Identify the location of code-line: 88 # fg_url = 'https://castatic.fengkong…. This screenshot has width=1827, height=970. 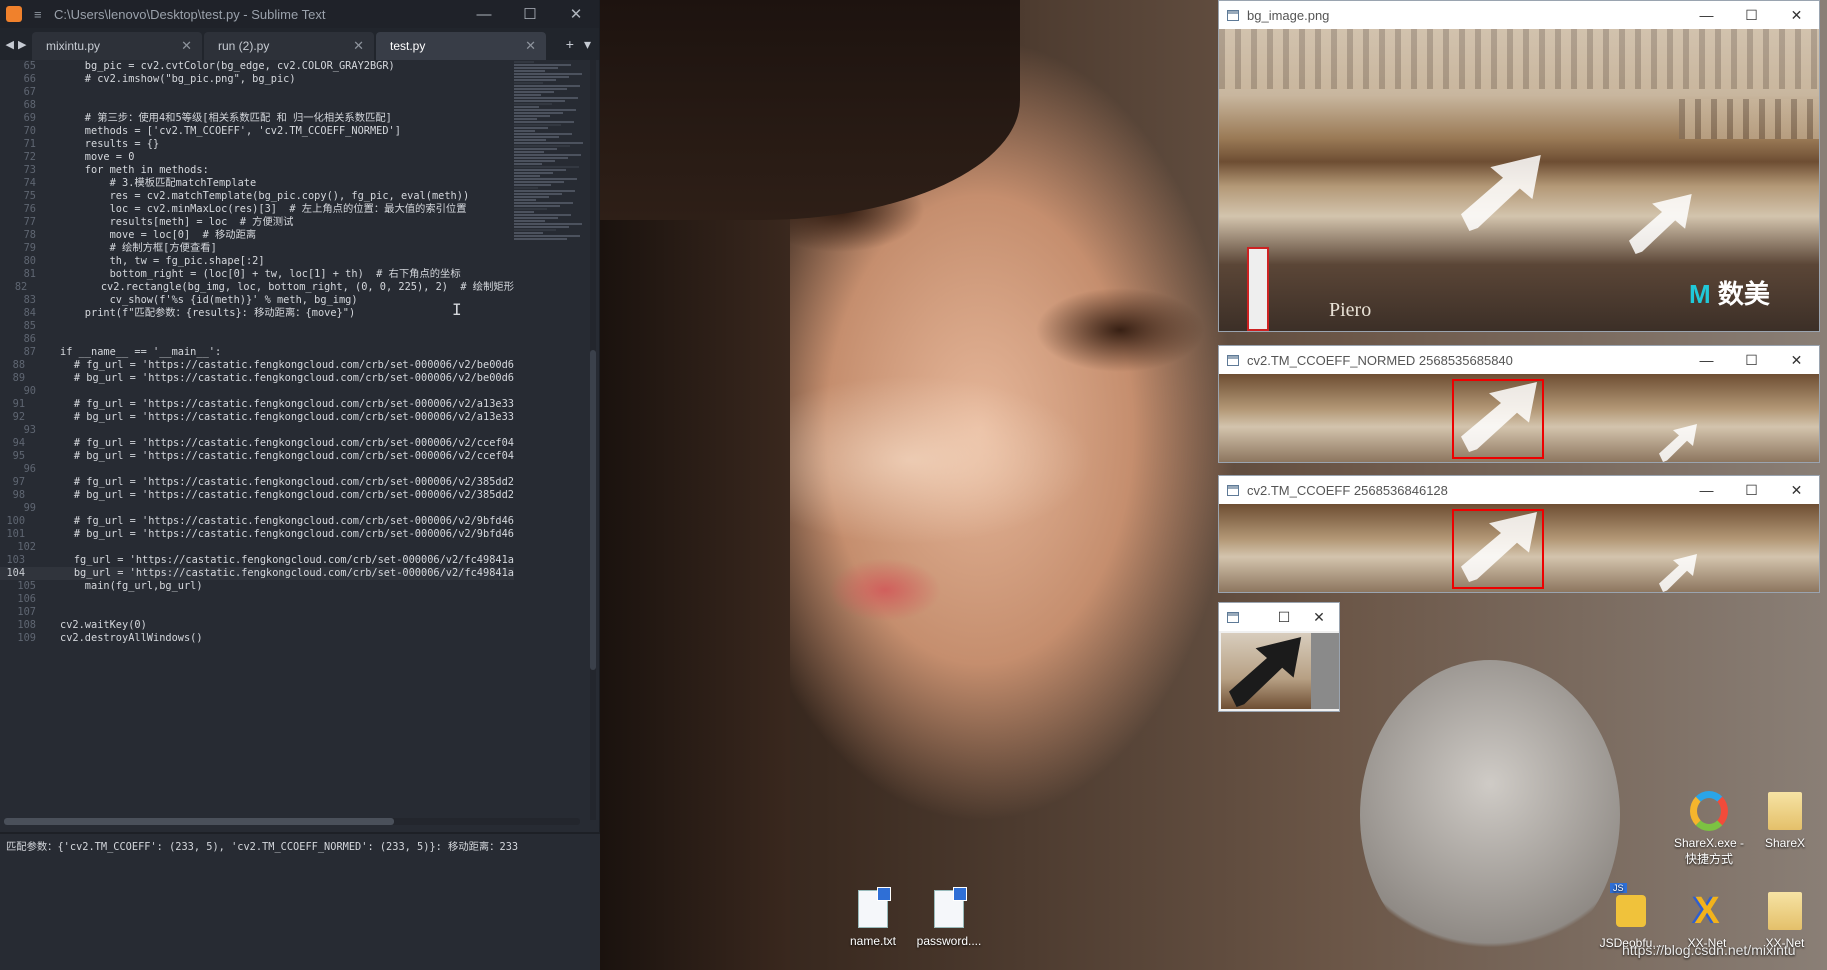
(257, 365).